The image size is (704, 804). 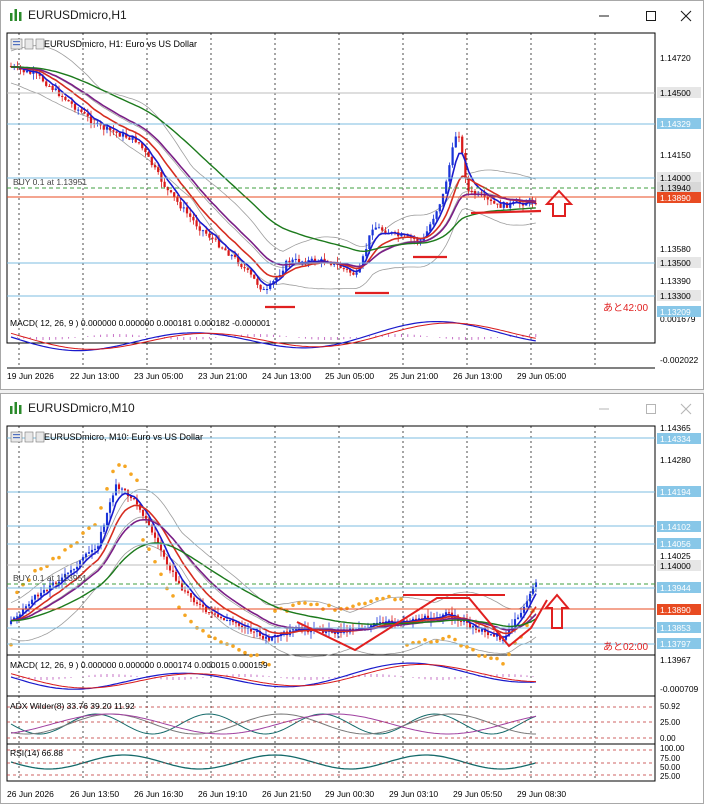 What do you see at coordinates (675, 428) in the screenshot?
I see `price-tick: 1.14365` at bounding box center [675, 428].